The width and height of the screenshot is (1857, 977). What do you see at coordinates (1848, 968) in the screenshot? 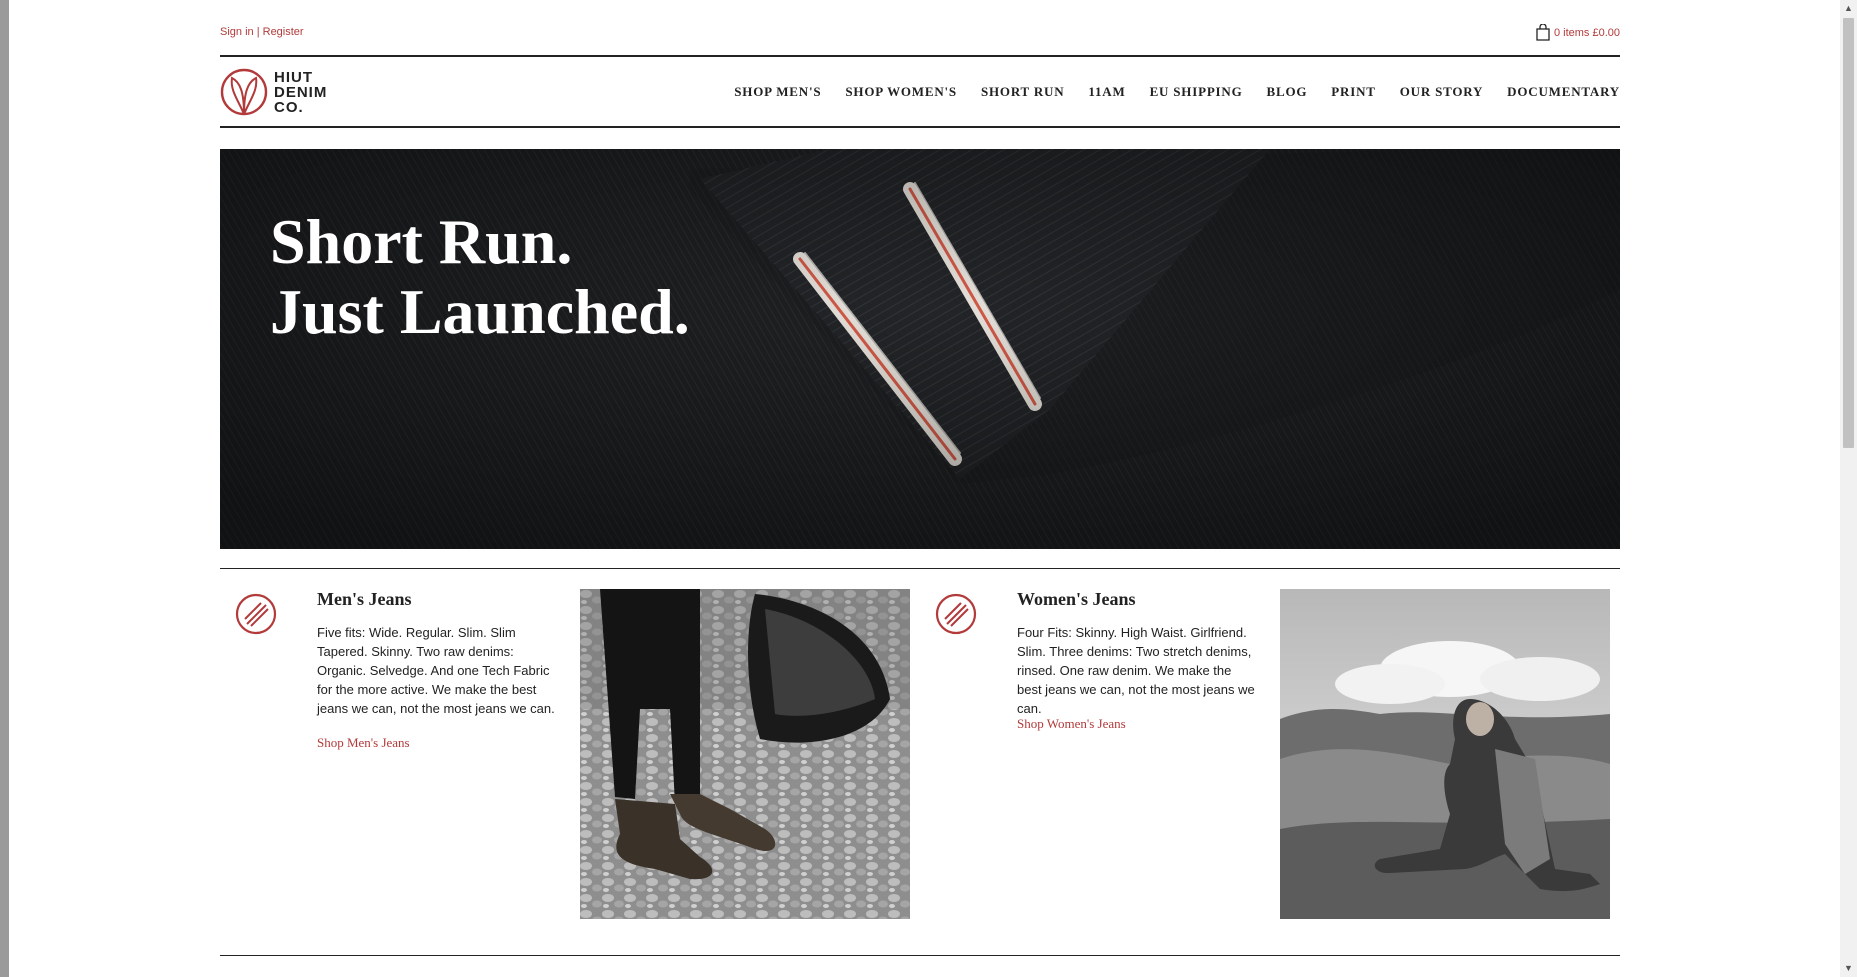
I see `scroll-down-arrow-icon: ▼` at bounding box center [1848, 968].